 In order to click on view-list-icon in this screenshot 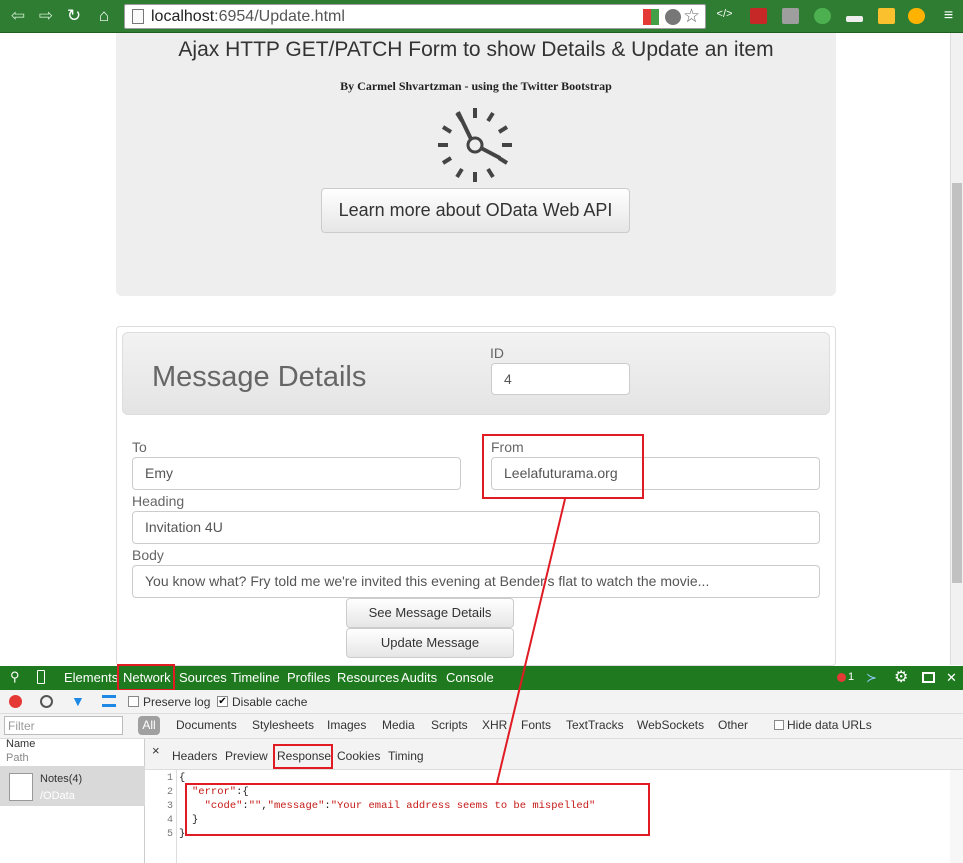, I will do `click(109, 701)`.